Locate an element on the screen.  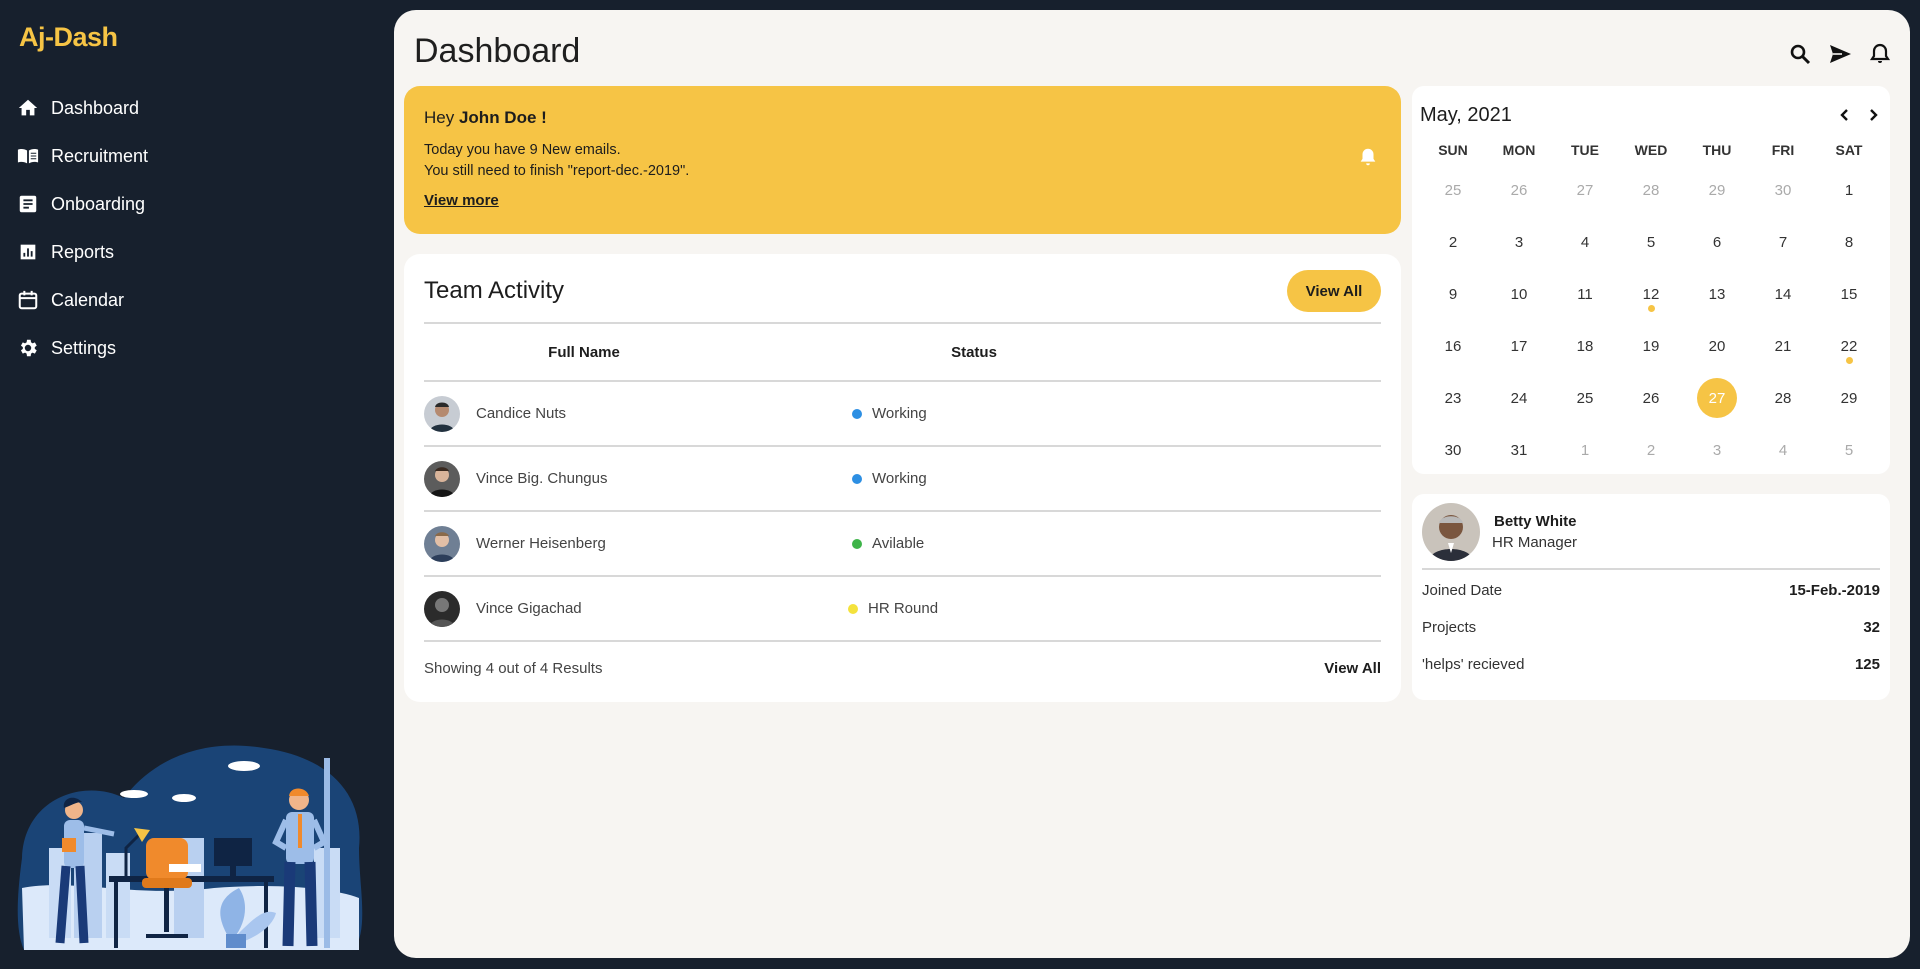
stat-value: 125 is located at coordinates (1867, 664).